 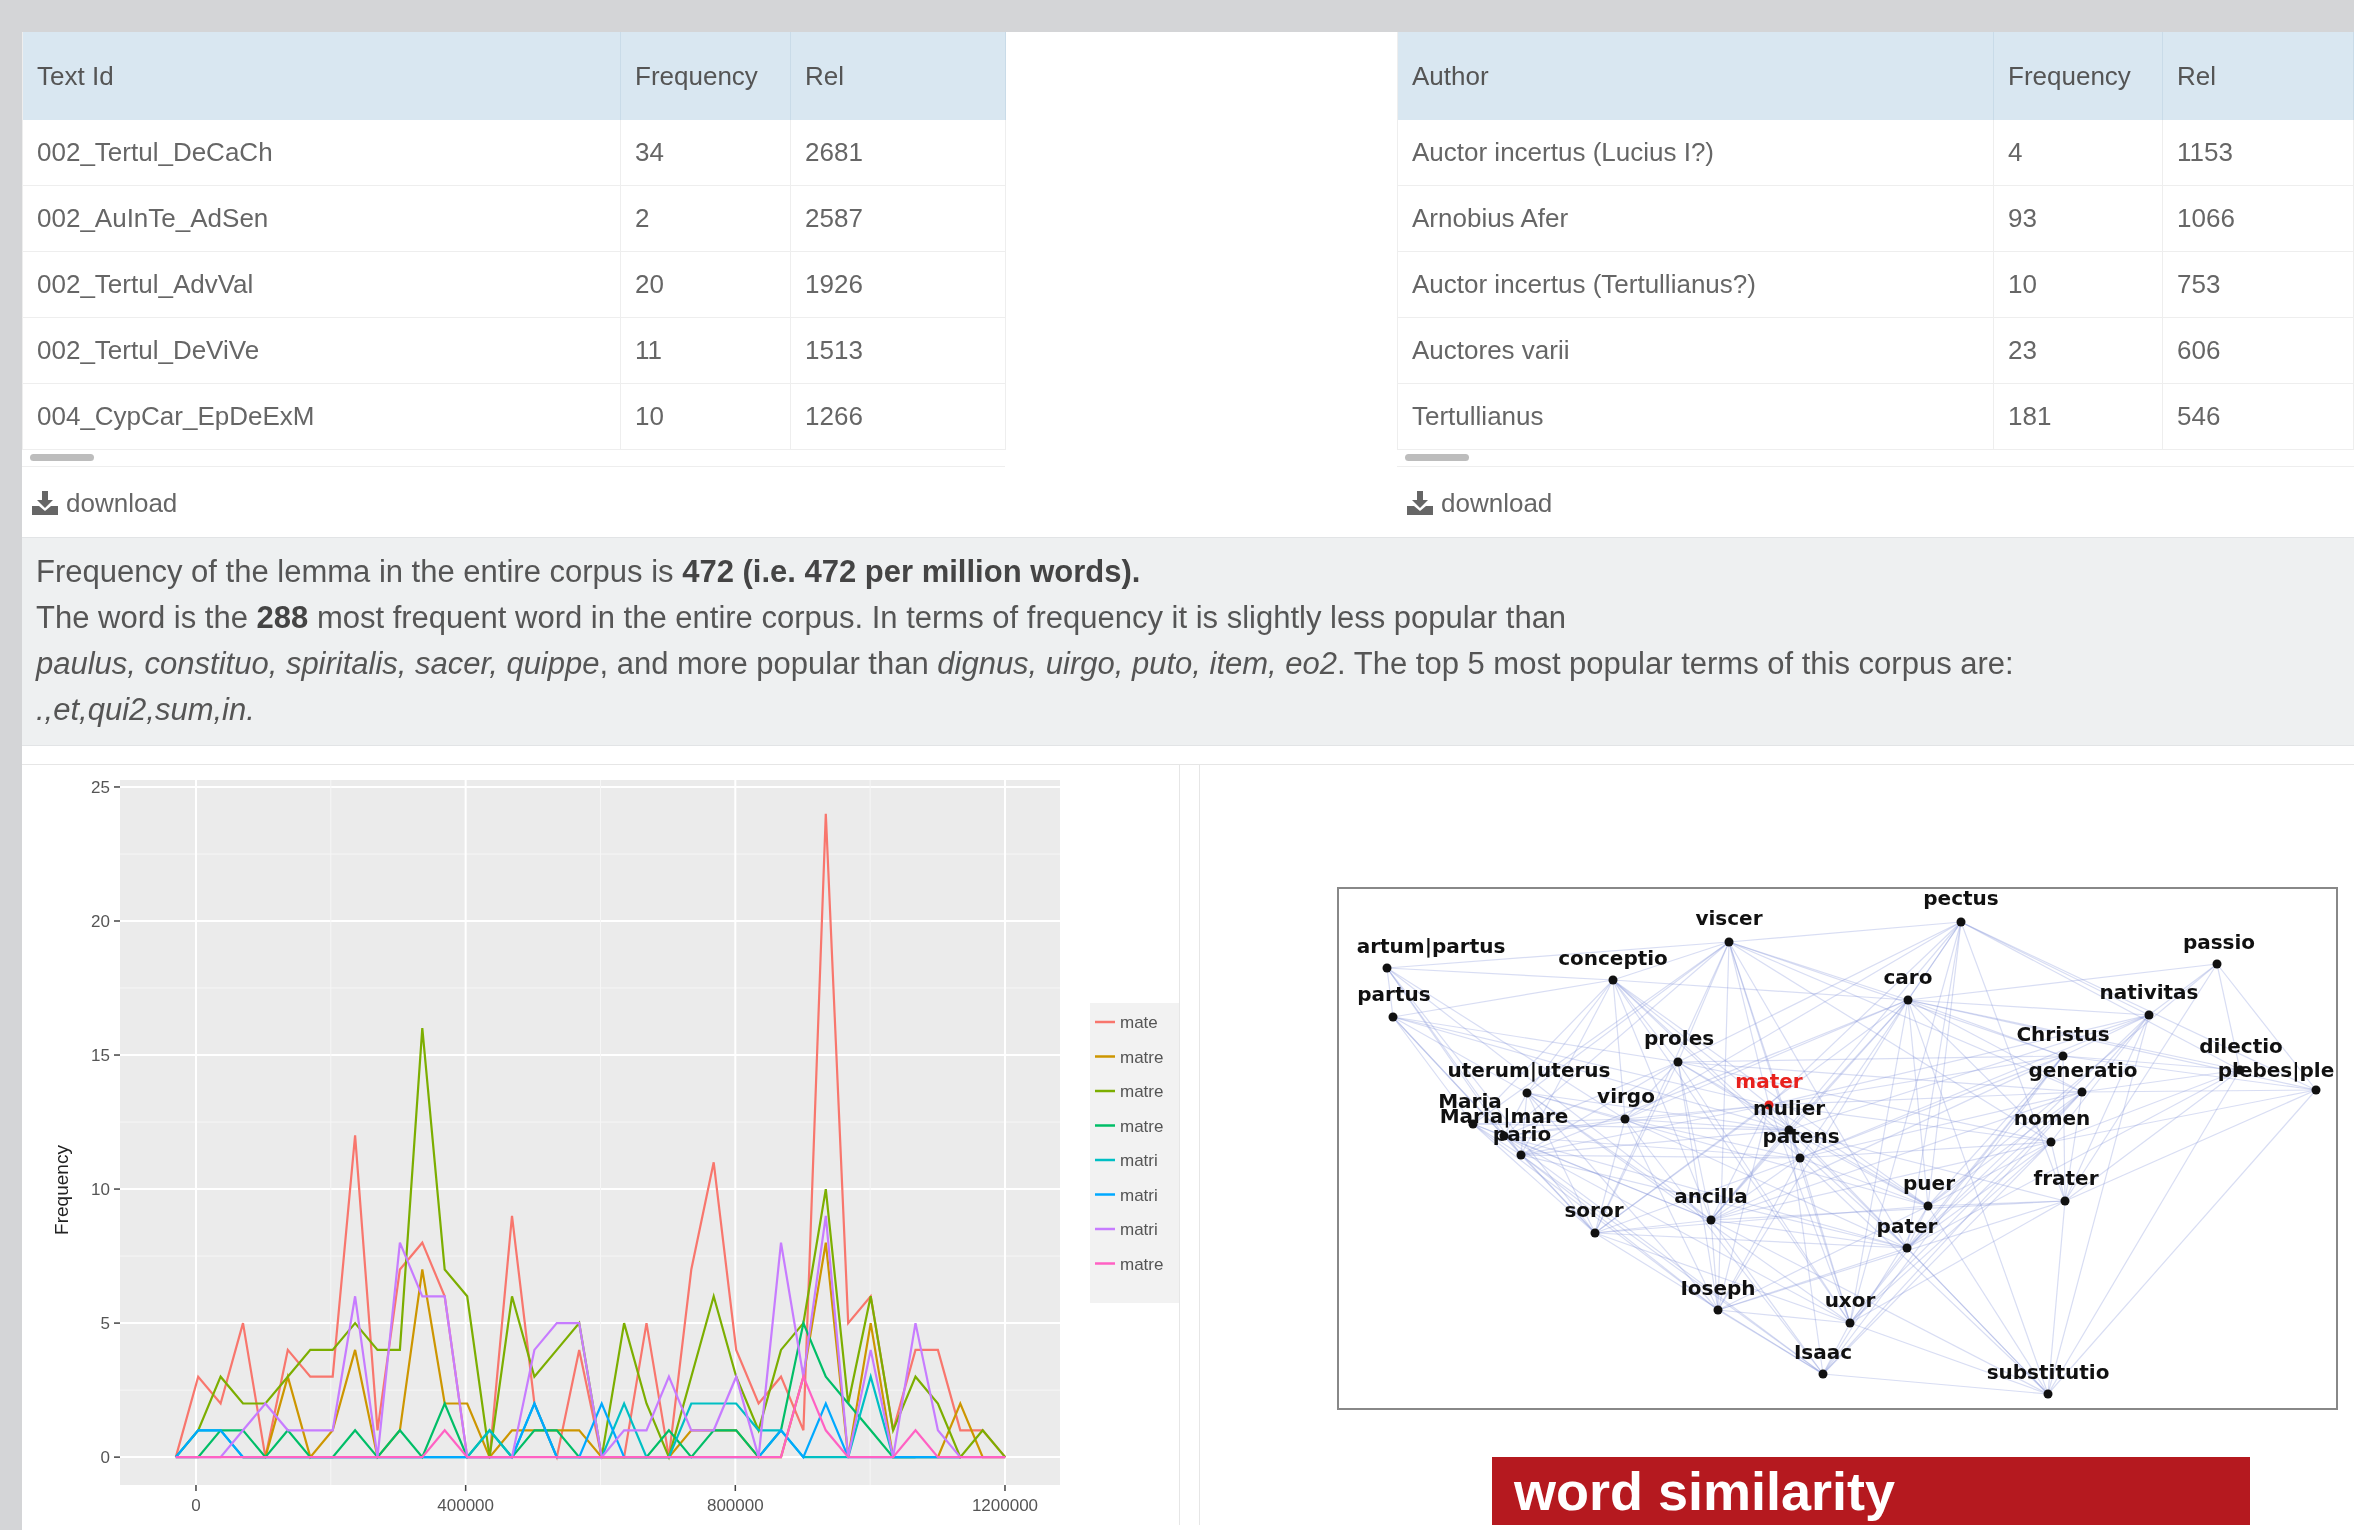 I want to click on node-label: virgo, so click(x=1626, y=1096).